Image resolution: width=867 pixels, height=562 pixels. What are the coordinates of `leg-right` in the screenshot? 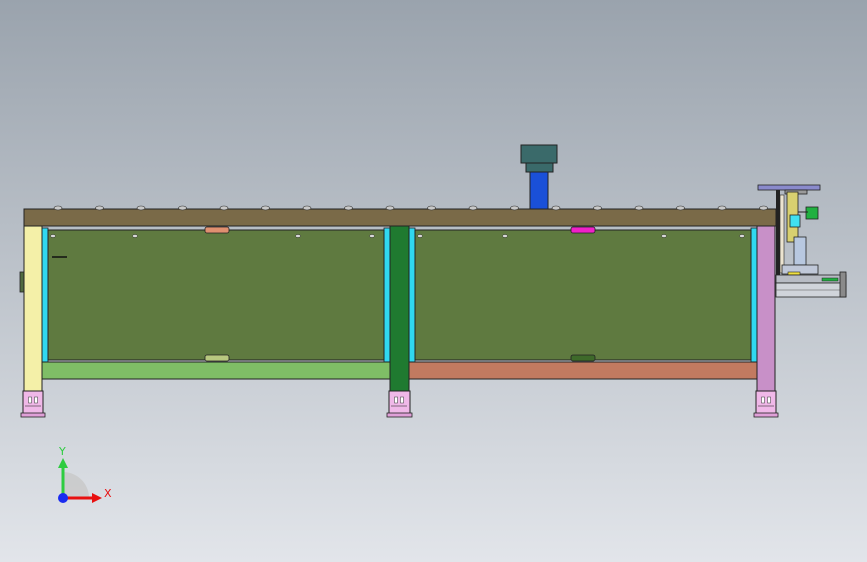 It's located at (766, 321).